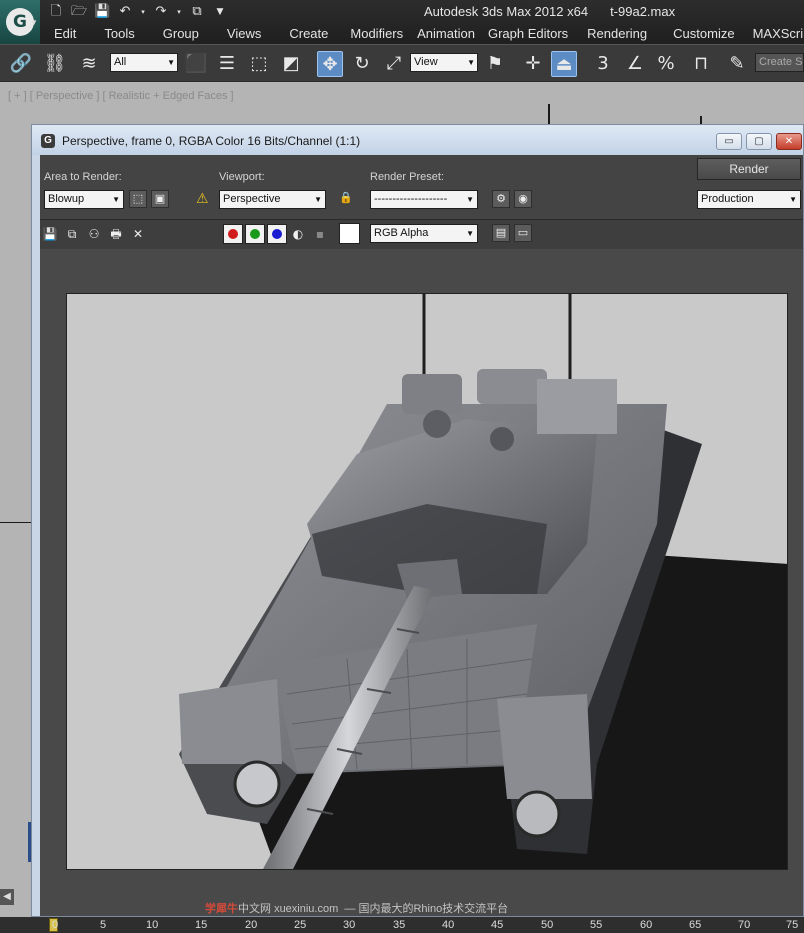 This screenshot has width=804, height=933. Describe the element at coordinates (394, 64) in the screenshot. I see `select-and-scale-icon: ⤢` at that location.